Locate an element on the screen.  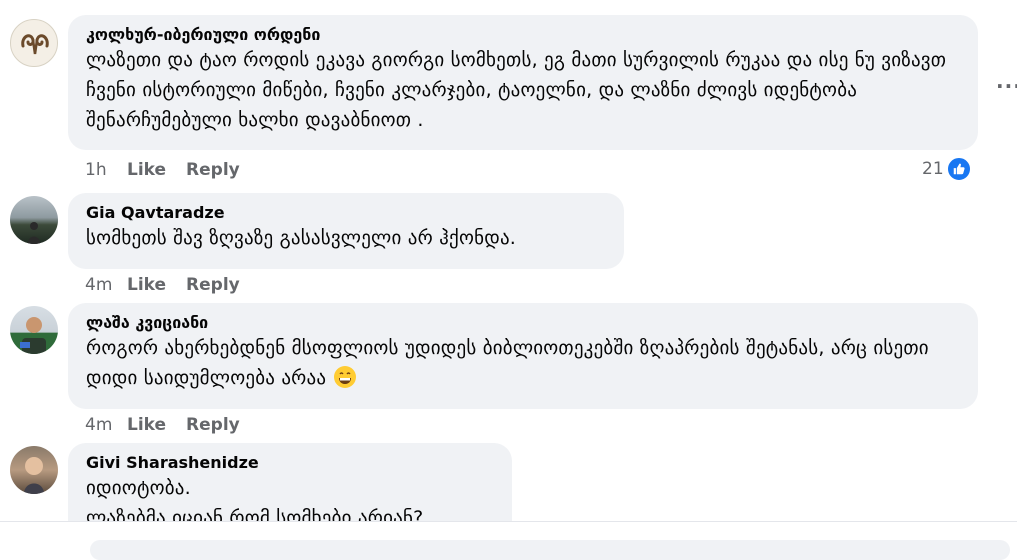
comment-author: Givi Sharashenidze is located at coordinates (291, 463).